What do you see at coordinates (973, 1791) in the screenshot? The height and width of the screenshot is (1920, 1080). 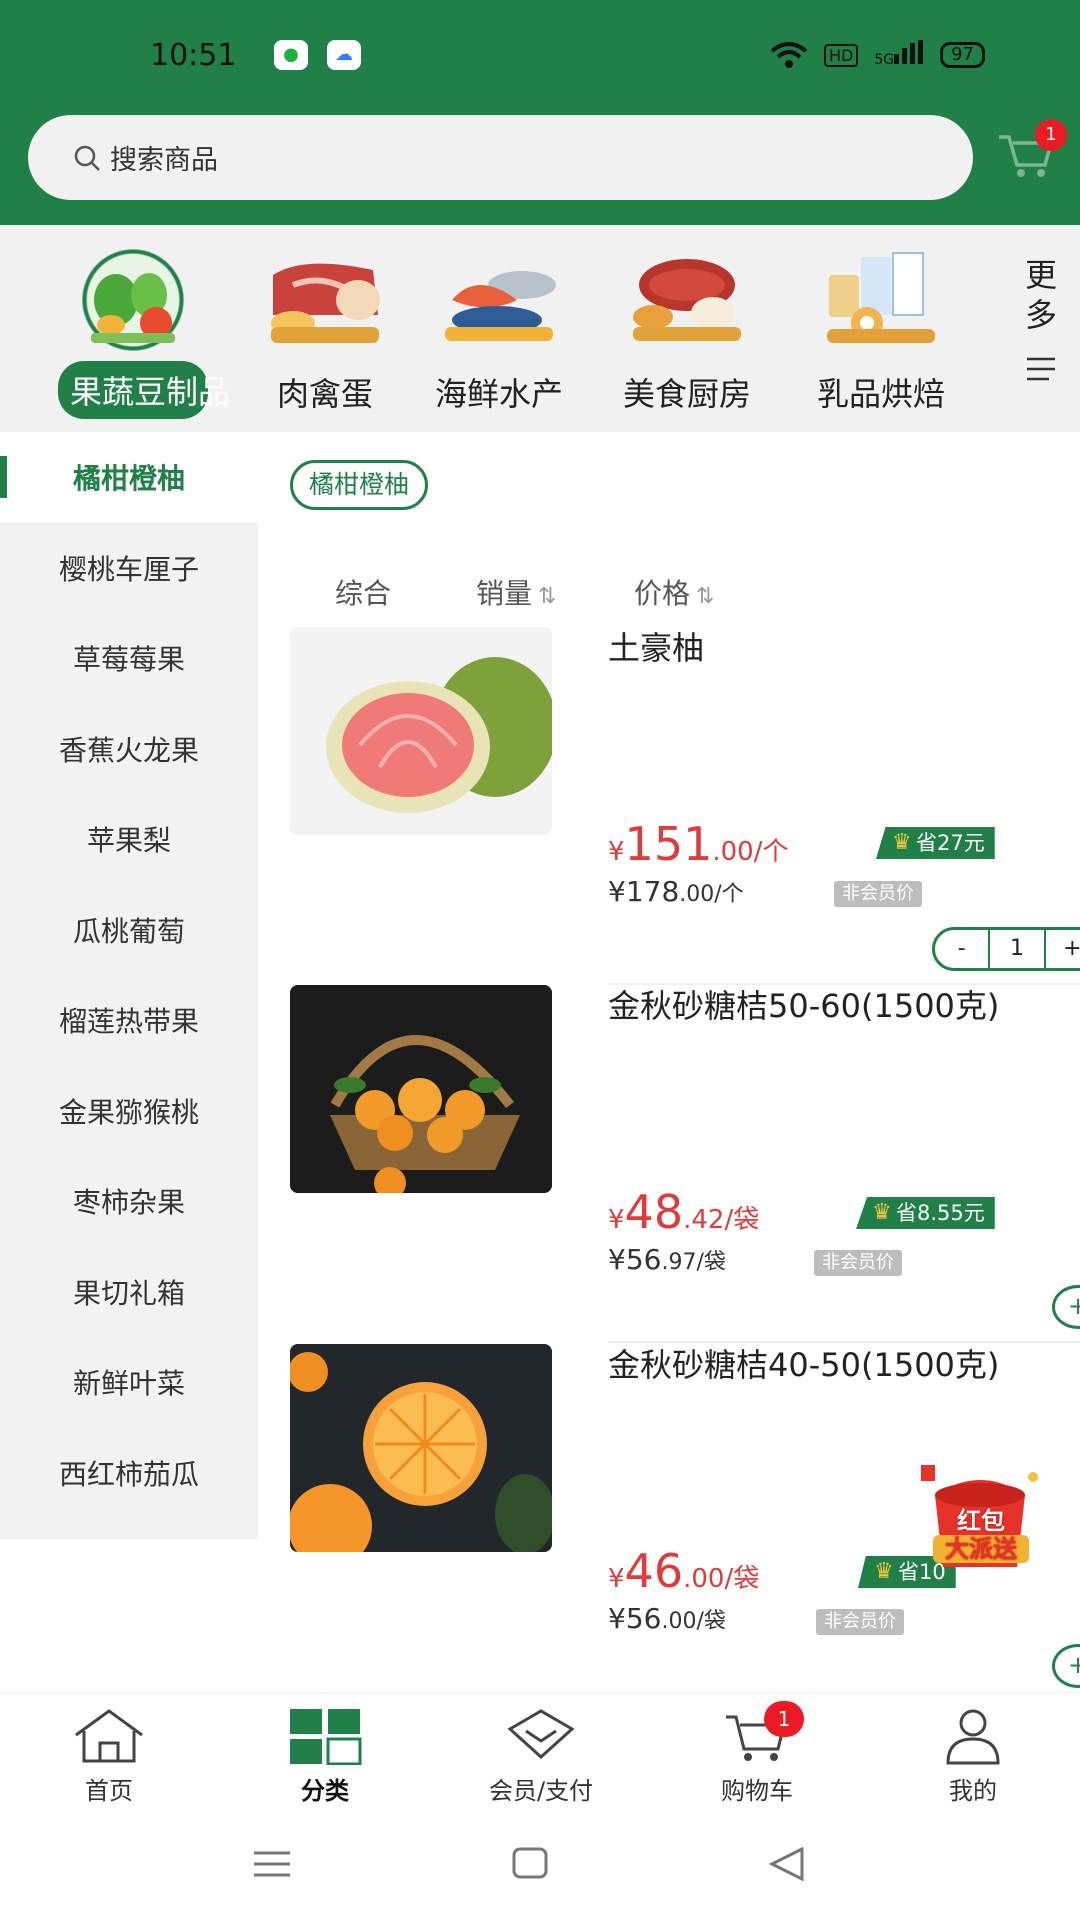 I see `tab-label: 我的` at bounding box center [973, 1791].